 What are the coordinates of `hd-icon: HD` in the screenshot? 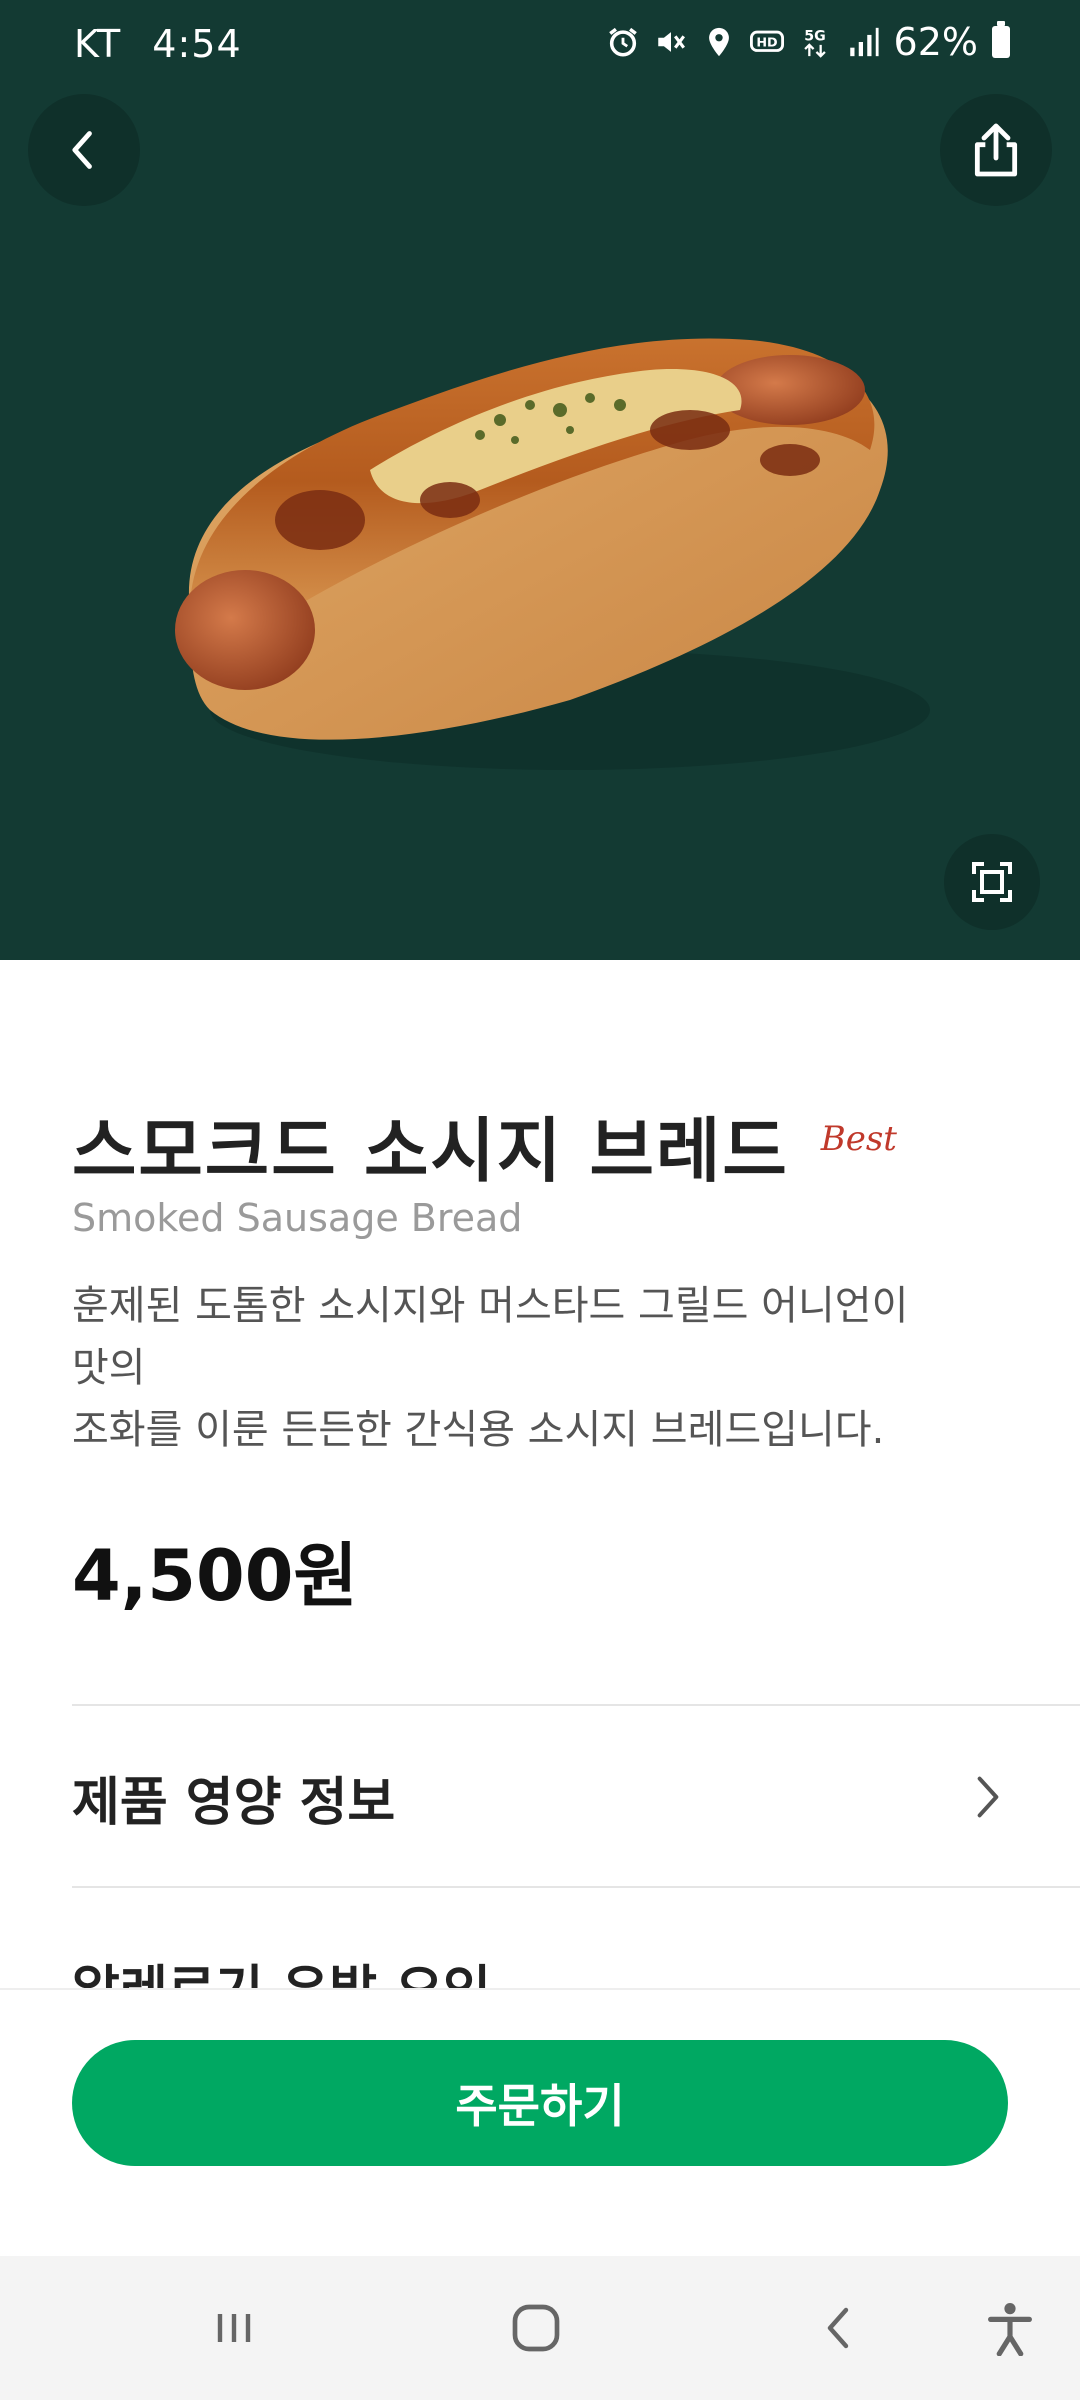 It's located at (766, 41).